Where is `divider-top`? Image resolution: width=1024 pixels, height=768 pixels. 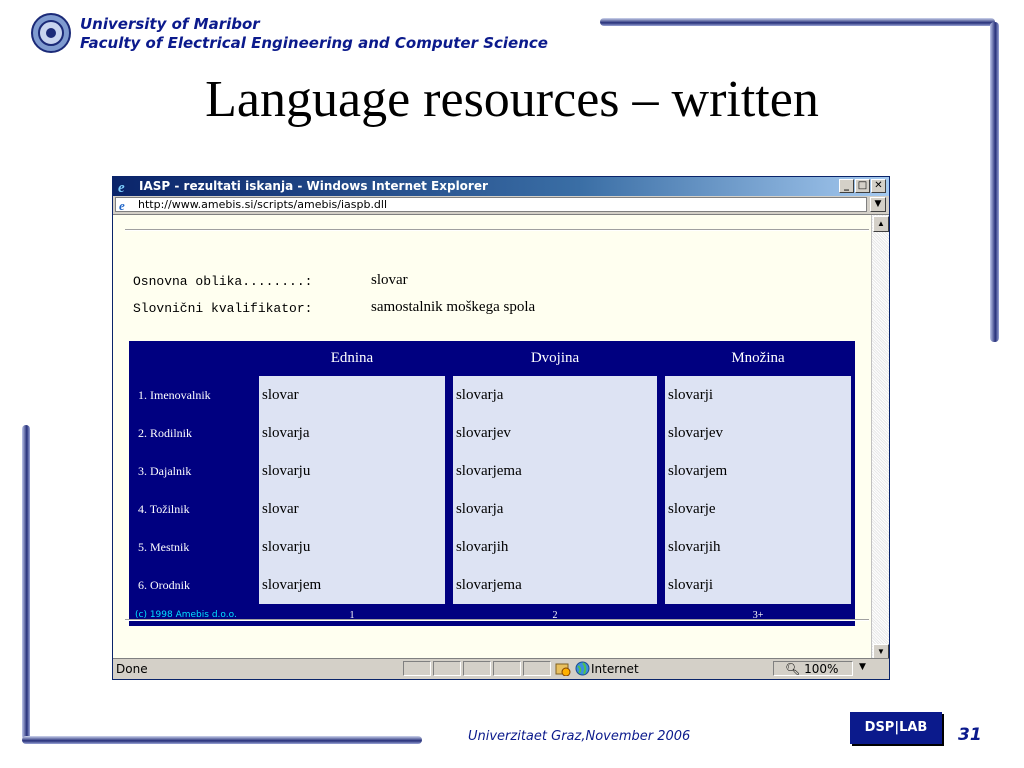 divider-top is located at coordinates (497, 230).